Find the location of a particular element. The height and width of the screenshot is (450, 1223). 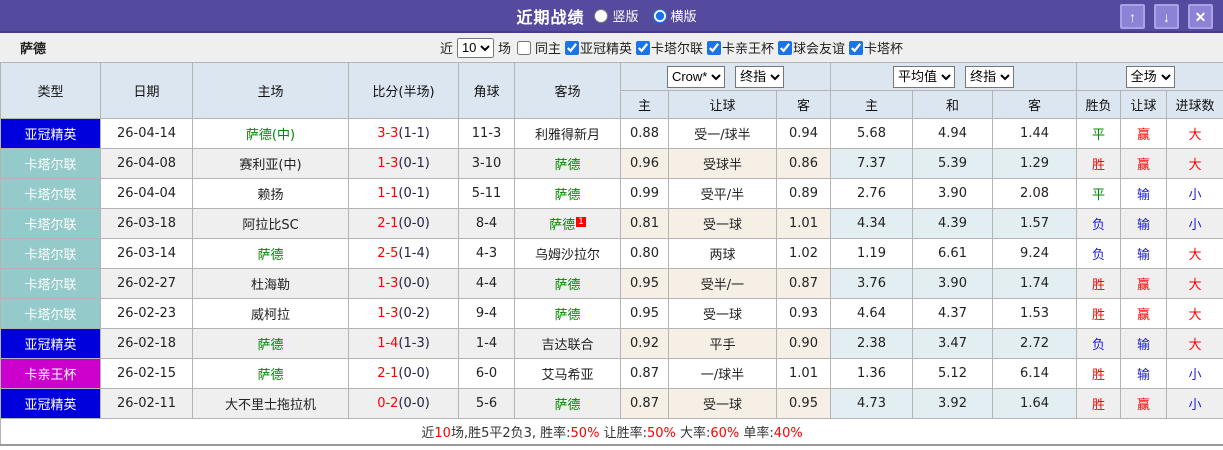

summary-stat-value: 40% is located at coordinates (788, 433).